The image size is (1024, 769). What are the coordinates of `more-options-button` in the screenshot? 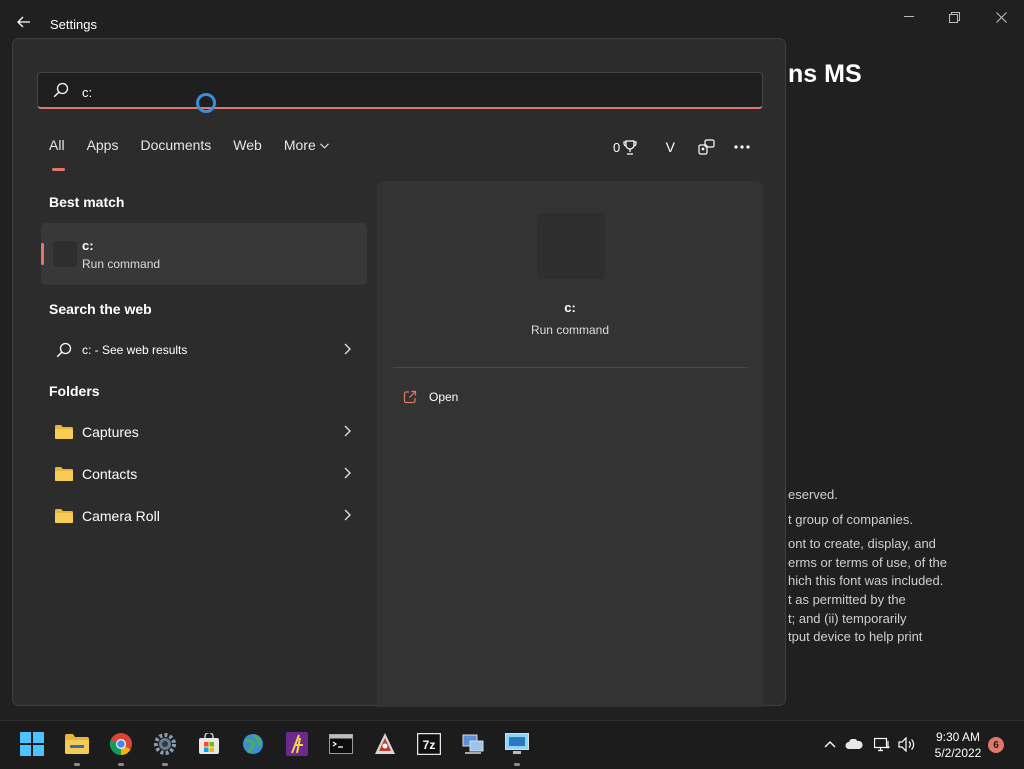 It's located at (742, 147).